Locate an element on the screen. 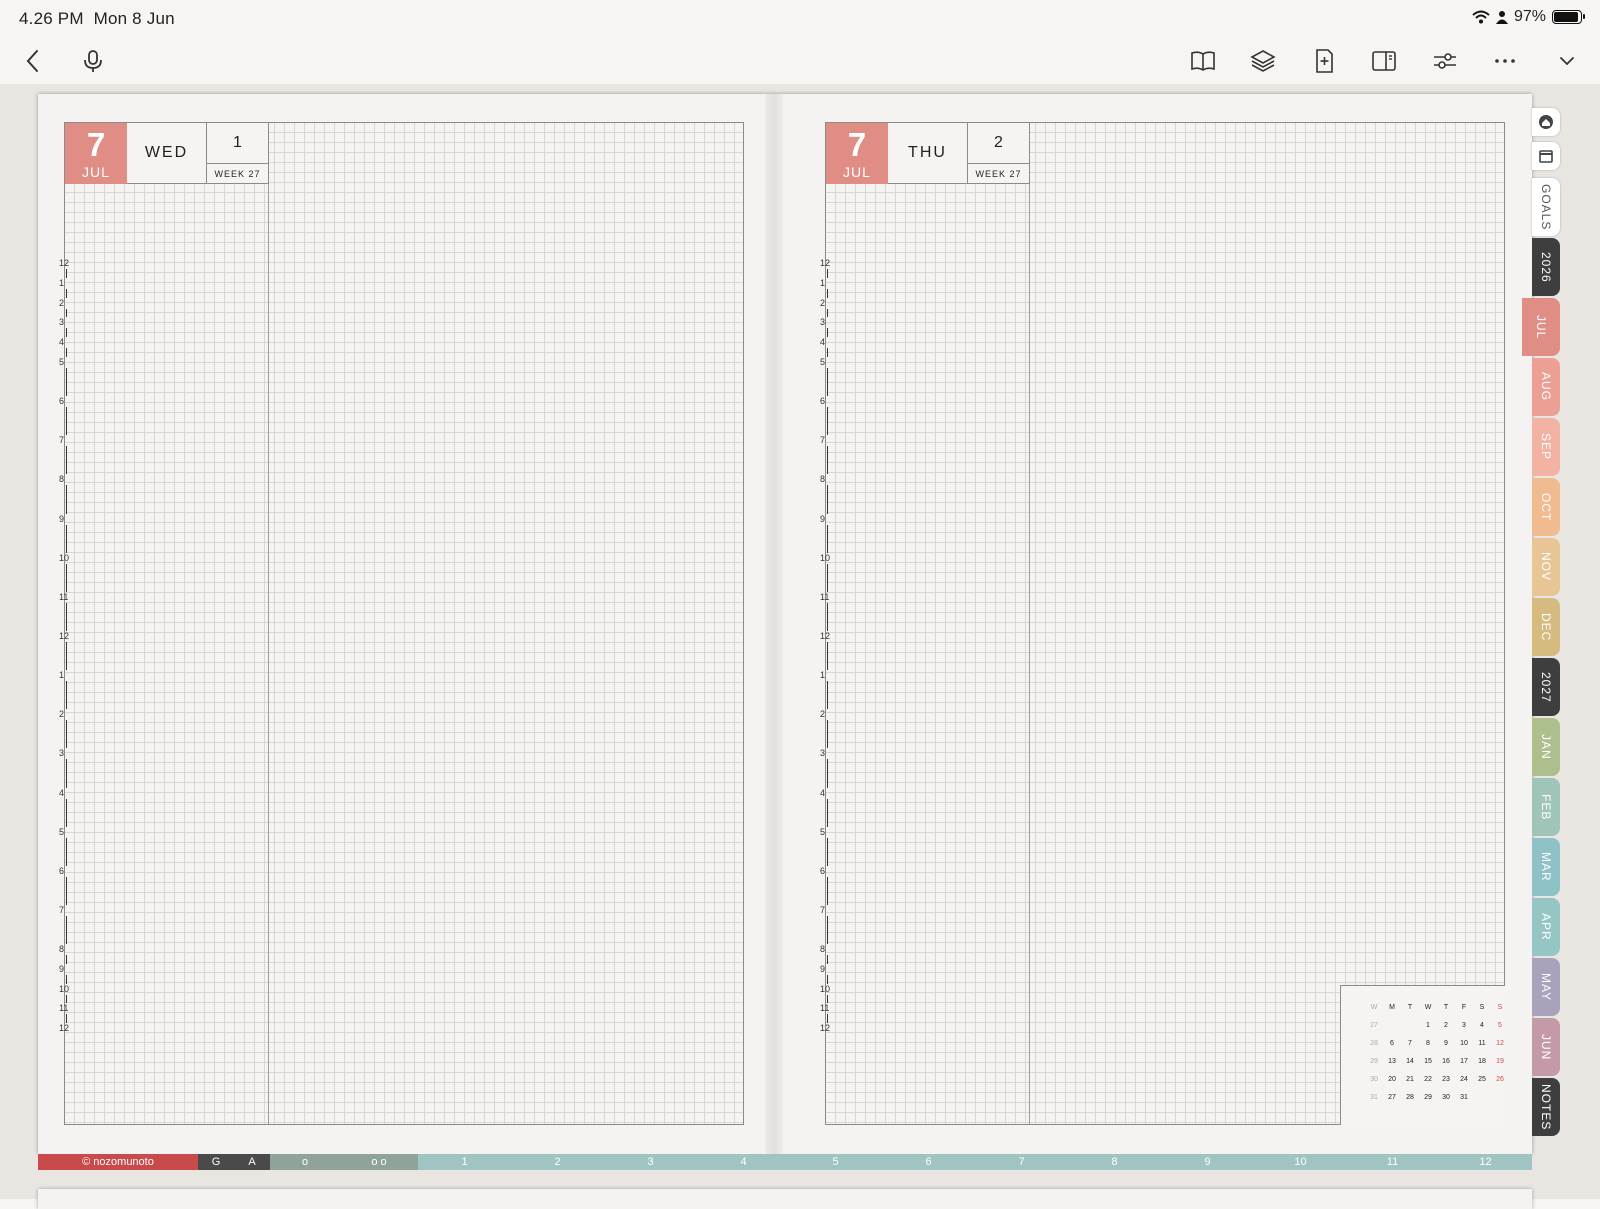 The image size is (1600, 1209). strip-month-11: 11 is located at coordinates (1392, 1162).